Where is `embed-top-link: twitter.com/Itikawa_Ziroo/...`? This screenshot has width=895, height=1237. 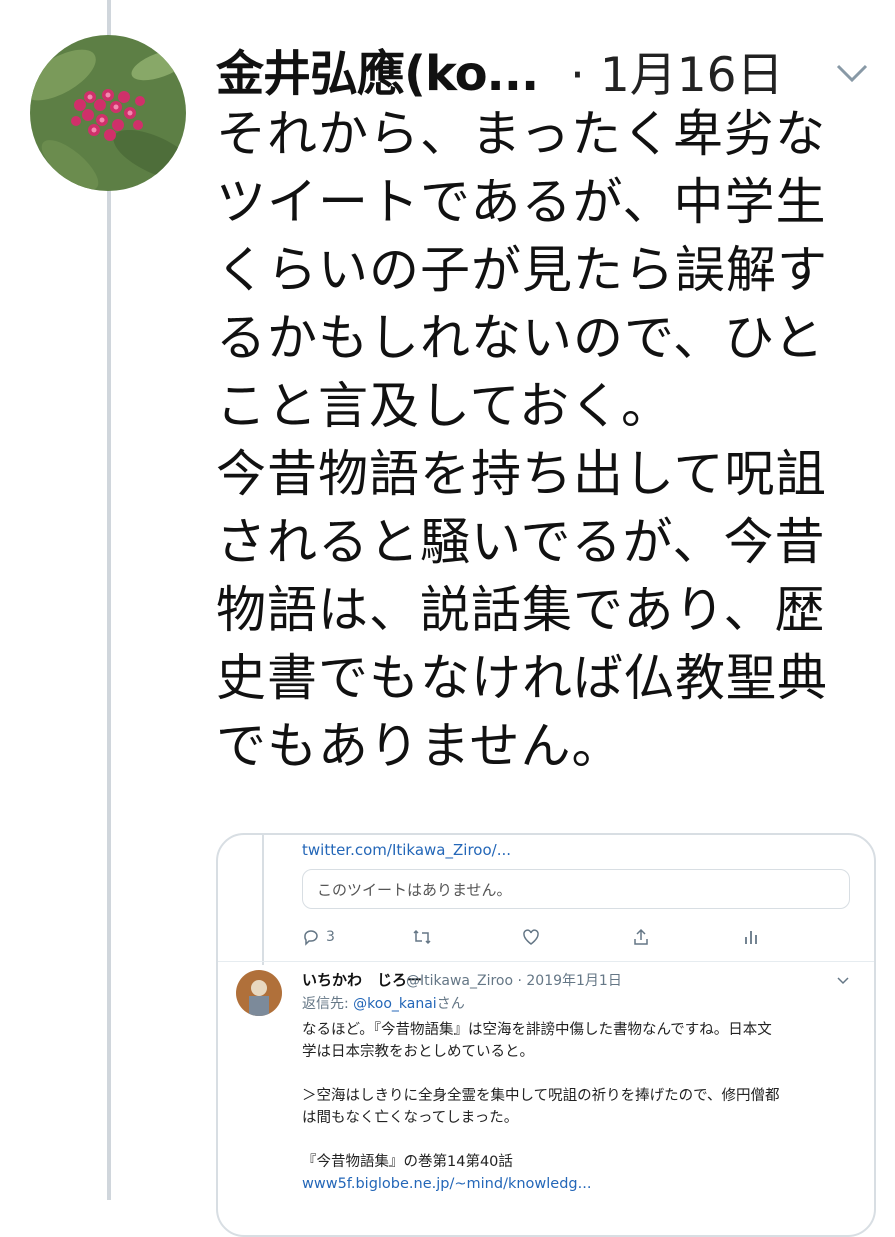
embed-top-link: twitter.com/Itikawa_Ziroo/... is located at coordinates (406, 850).